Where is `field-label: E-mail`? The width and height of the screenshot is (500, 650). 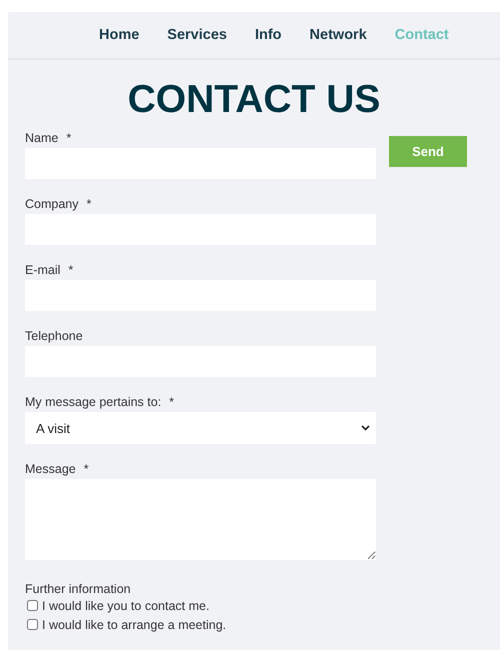
field-label: E-mail is located at coordinates (42, 270).